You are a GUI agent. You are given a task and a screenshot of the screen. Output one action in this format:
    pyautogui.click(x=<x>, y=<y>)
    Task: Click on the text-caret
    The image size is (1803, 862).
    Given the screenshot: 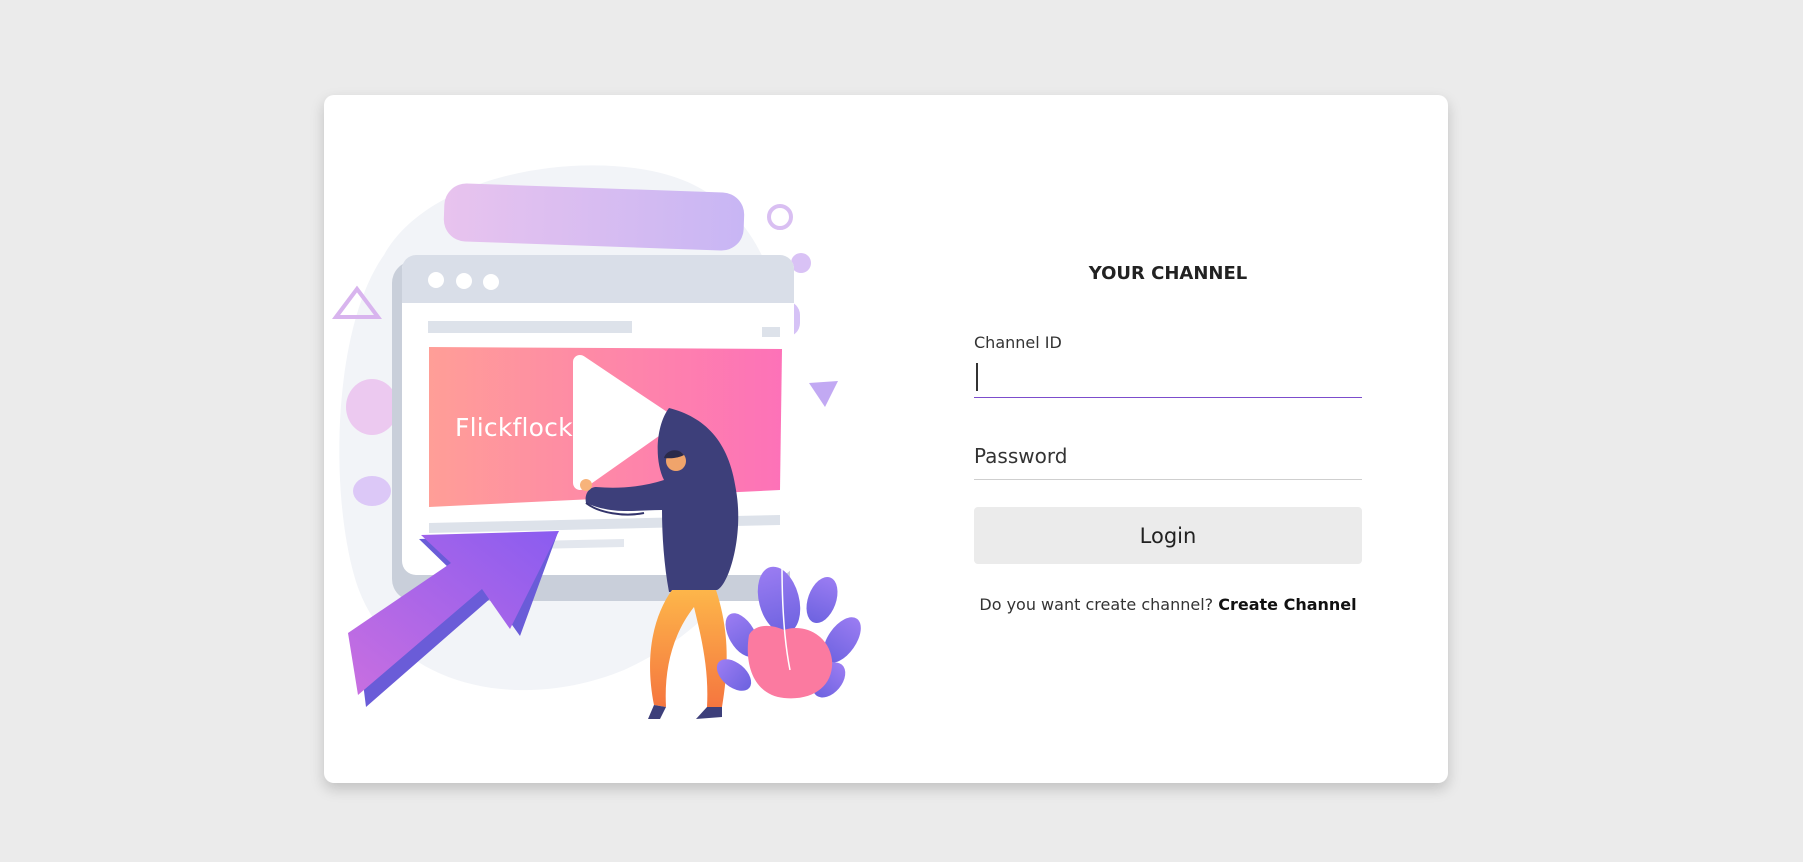 What is the action you would take?
    pyautogui.click(x=977, y=377)
    